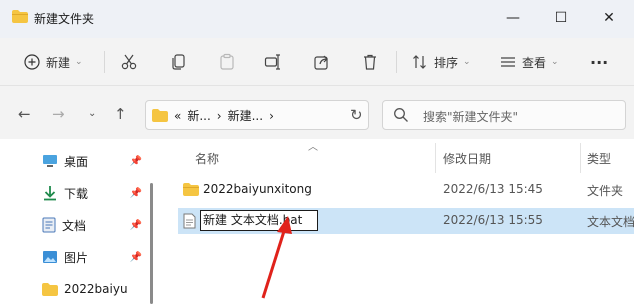 The height and width of the screenshot is (304, 634). Describe the element at coordinates (97, 193) in the screenshot. I see `sidebar-item-downloads: 下载 📌` at that location.